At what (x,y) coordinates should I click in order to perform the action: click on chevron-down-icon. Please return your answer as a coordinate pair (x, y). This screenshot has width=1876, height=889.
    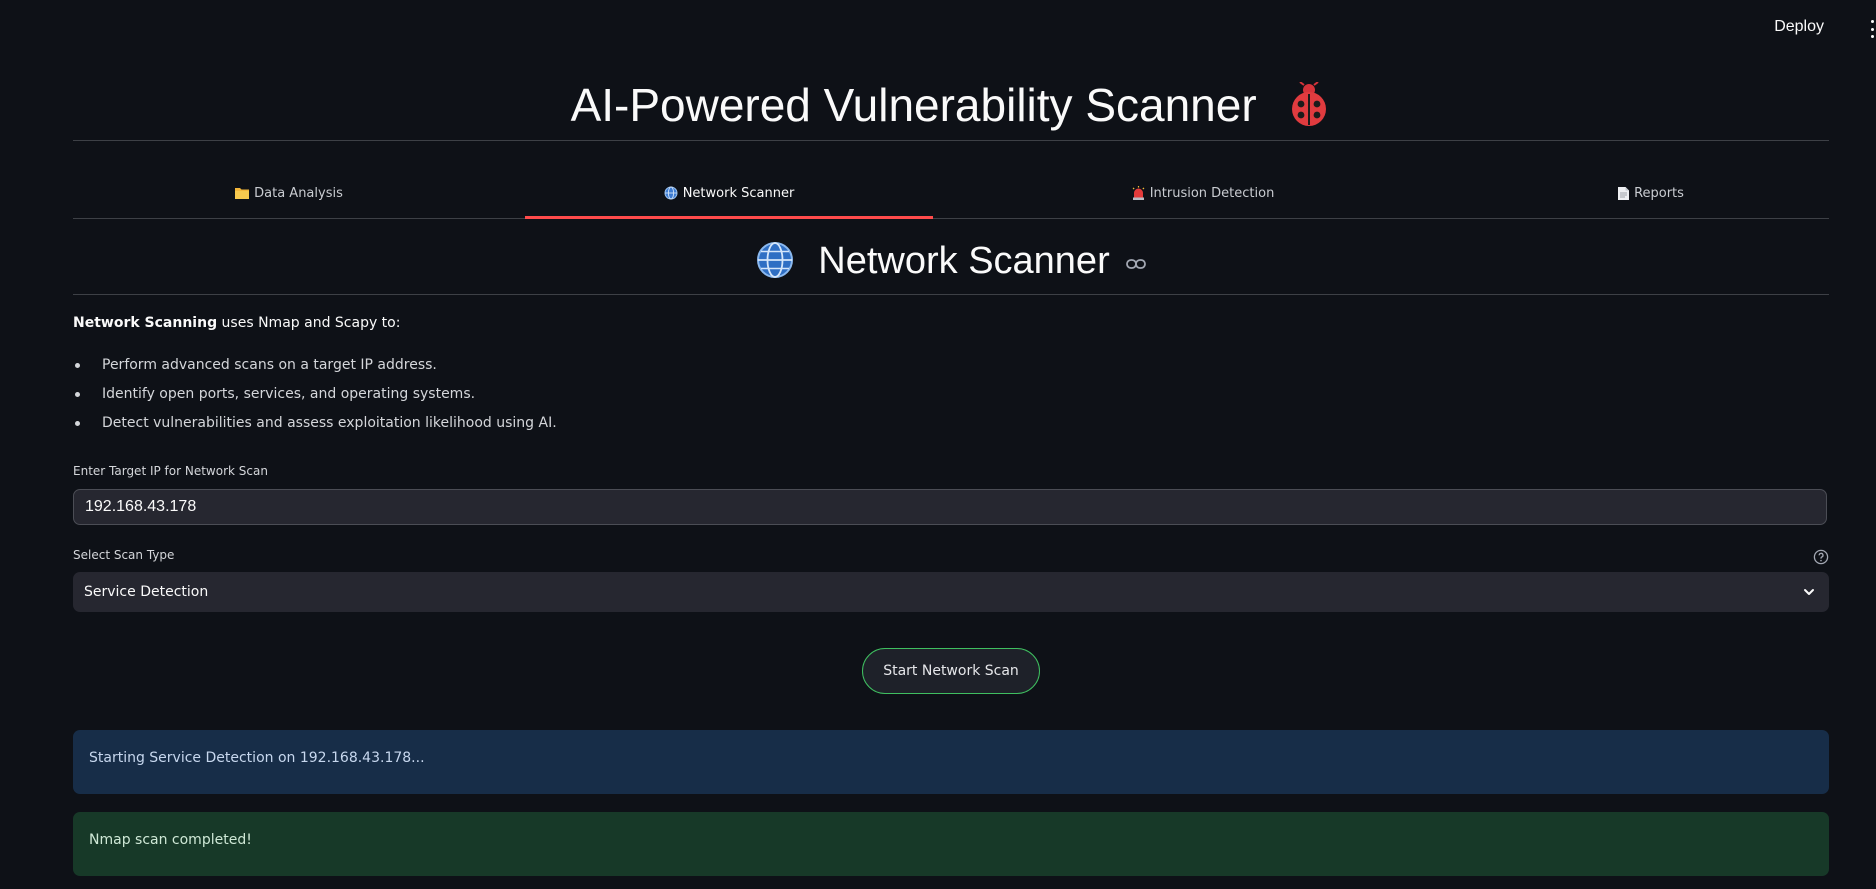
    Looking at the image, I should click on (1809, 592).